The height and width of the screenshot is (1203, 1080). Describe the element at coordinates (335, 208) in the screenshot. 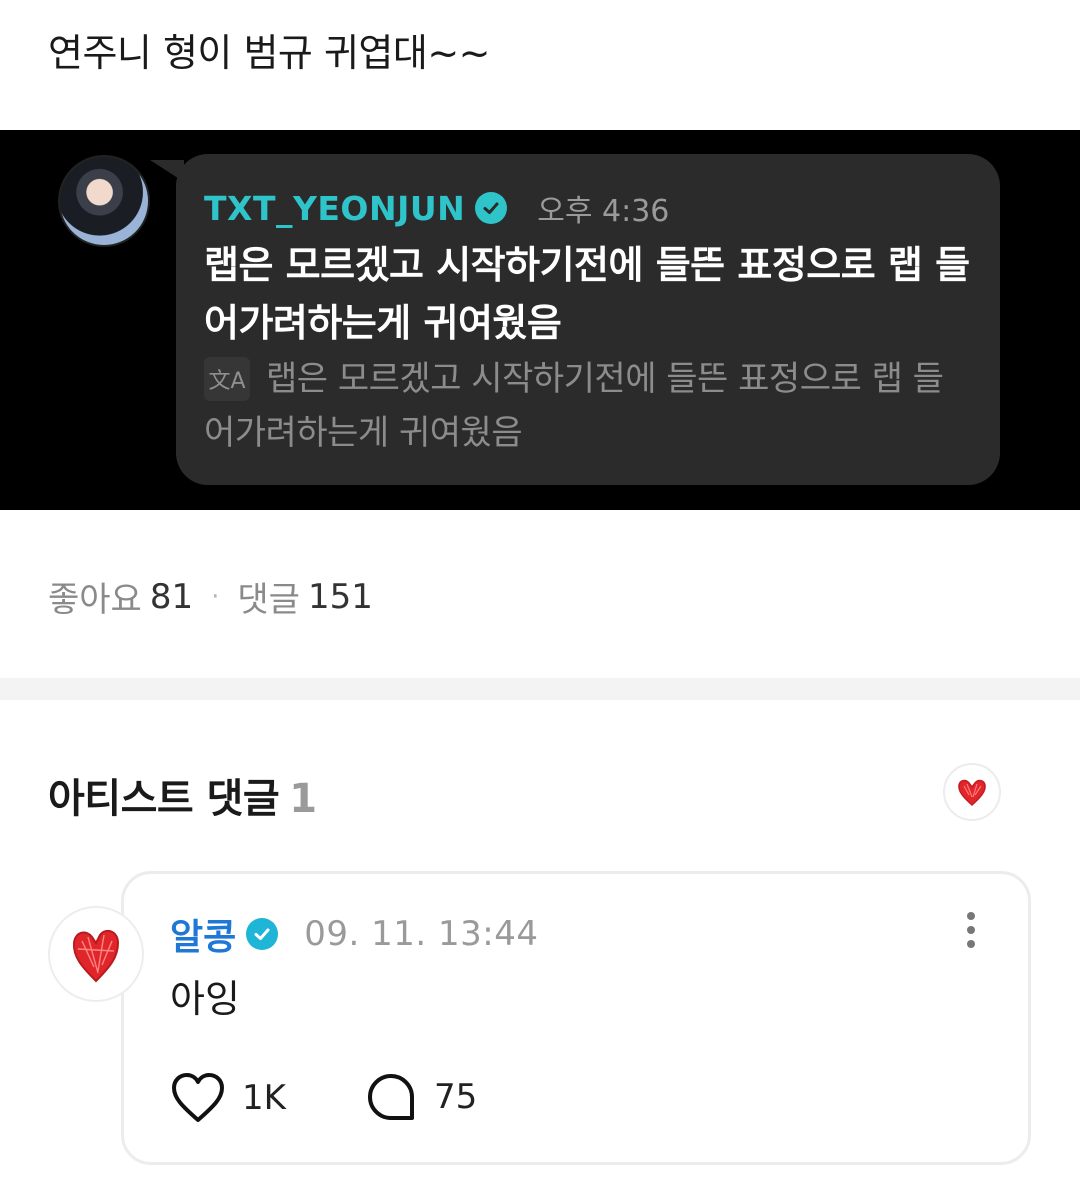

I see `bubble-username: TXT_YEONJUN` at that location.